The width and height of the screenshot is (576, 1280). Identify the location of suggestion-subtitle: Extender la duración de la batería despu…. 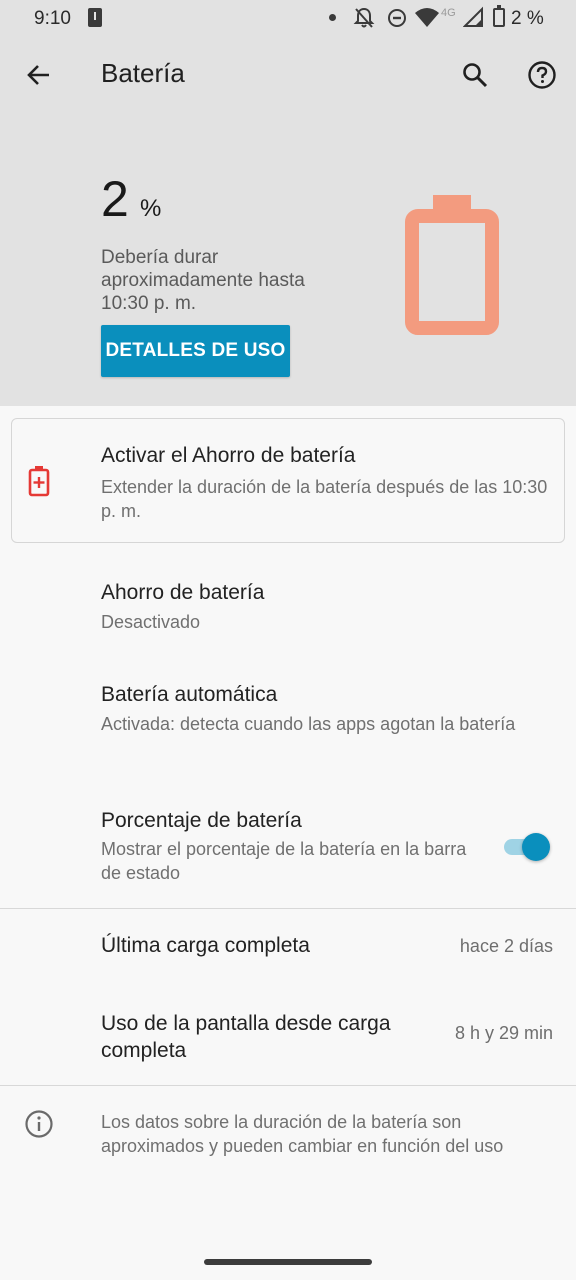
(324, 499).